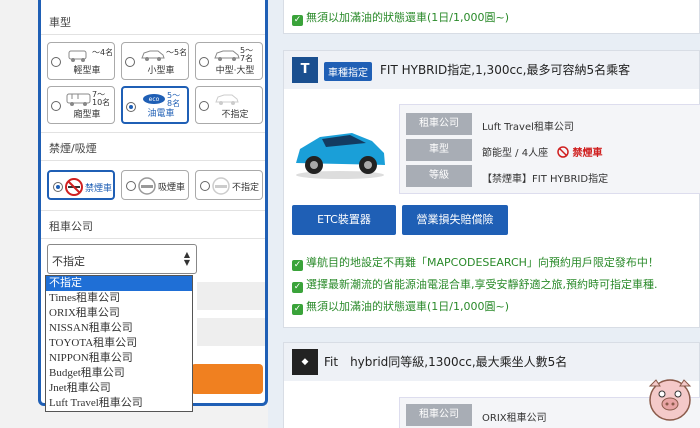 The image size is (700, 428). I want to click on smoke-option-any: 不指定, so click(229, 185).